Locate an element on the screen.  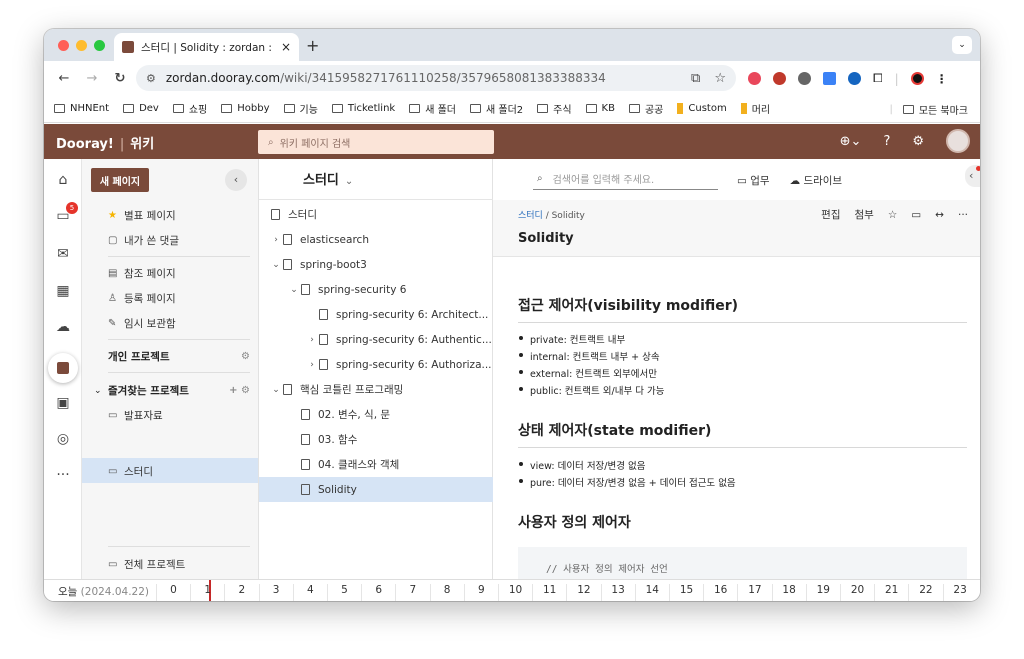
content-search-input: ⌕ 검색어를 입력해 주세요. is located at coordinates (625, 179).